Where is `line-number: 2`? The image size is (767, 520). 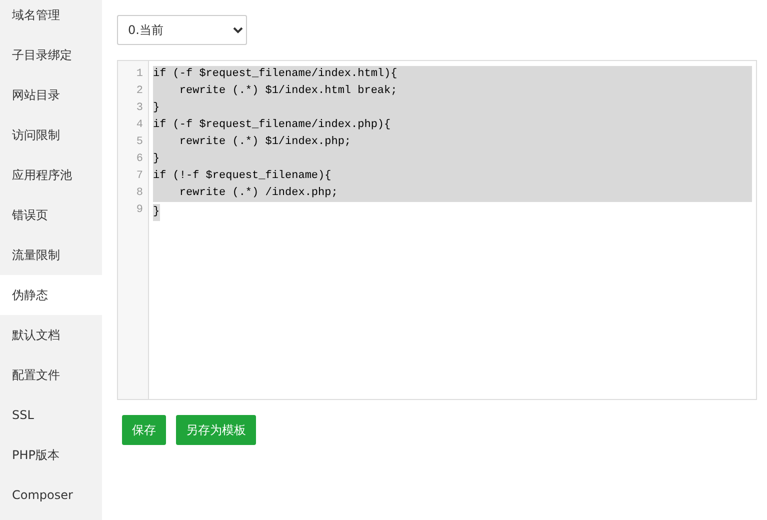 line-number: 2 is located at coordinates (139, 91).